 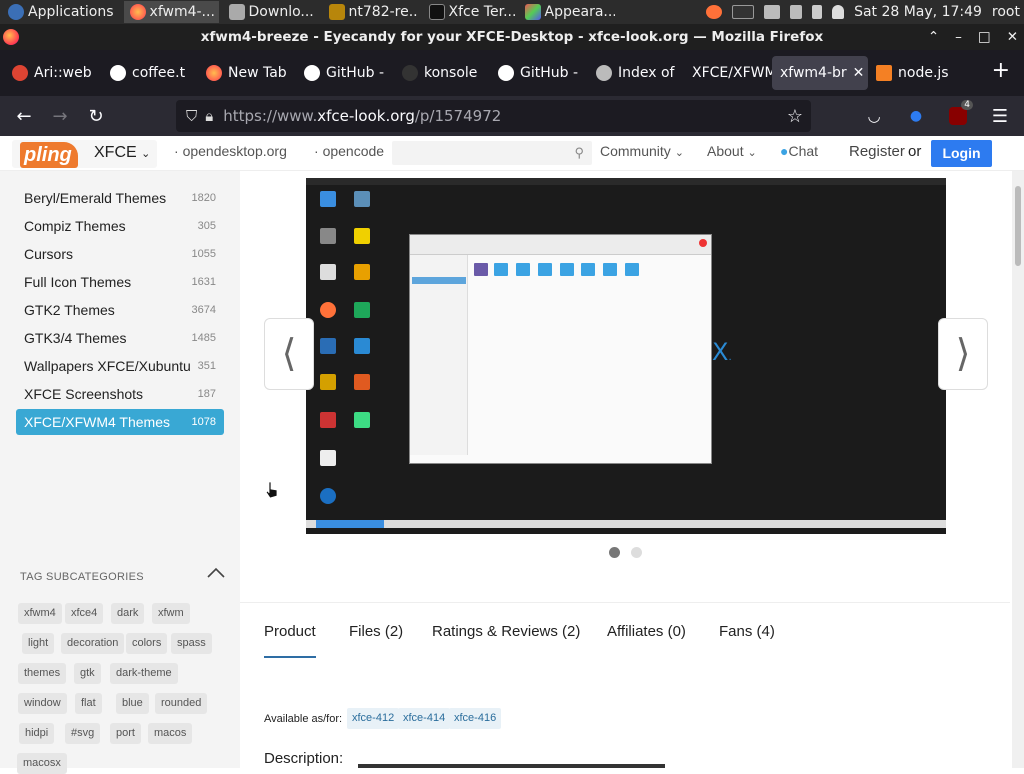 What do you see at coordinates (424, 718) in the screenshot?
I see `version-tag: xfce-414` at bounding box center [424, 718].